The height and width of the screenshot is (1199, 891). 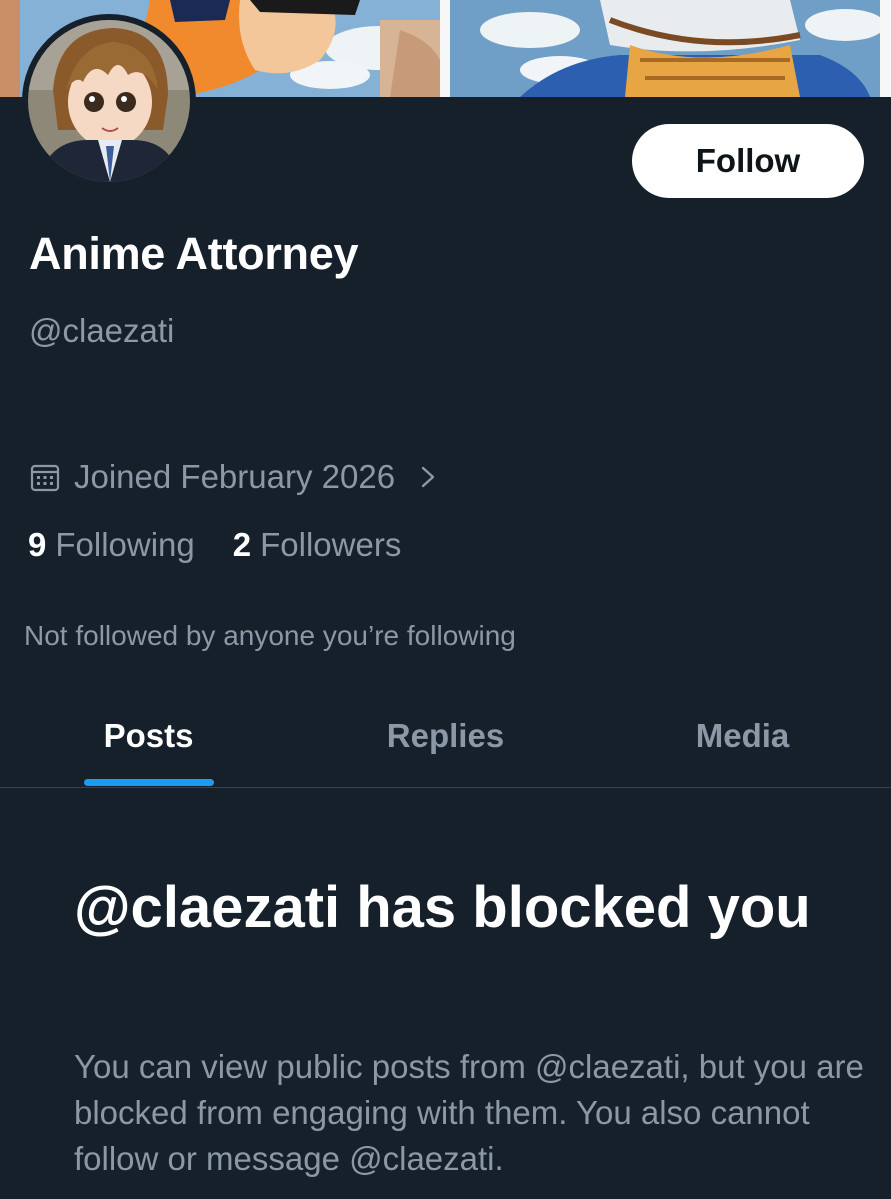 I want to click on chevron-right-icon, so click(x=428, y=477).